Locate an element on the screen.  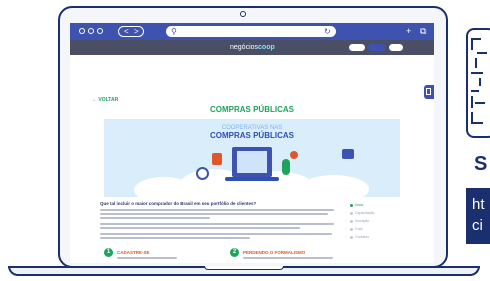
laptop-notch is located at coordinates (244, 268).